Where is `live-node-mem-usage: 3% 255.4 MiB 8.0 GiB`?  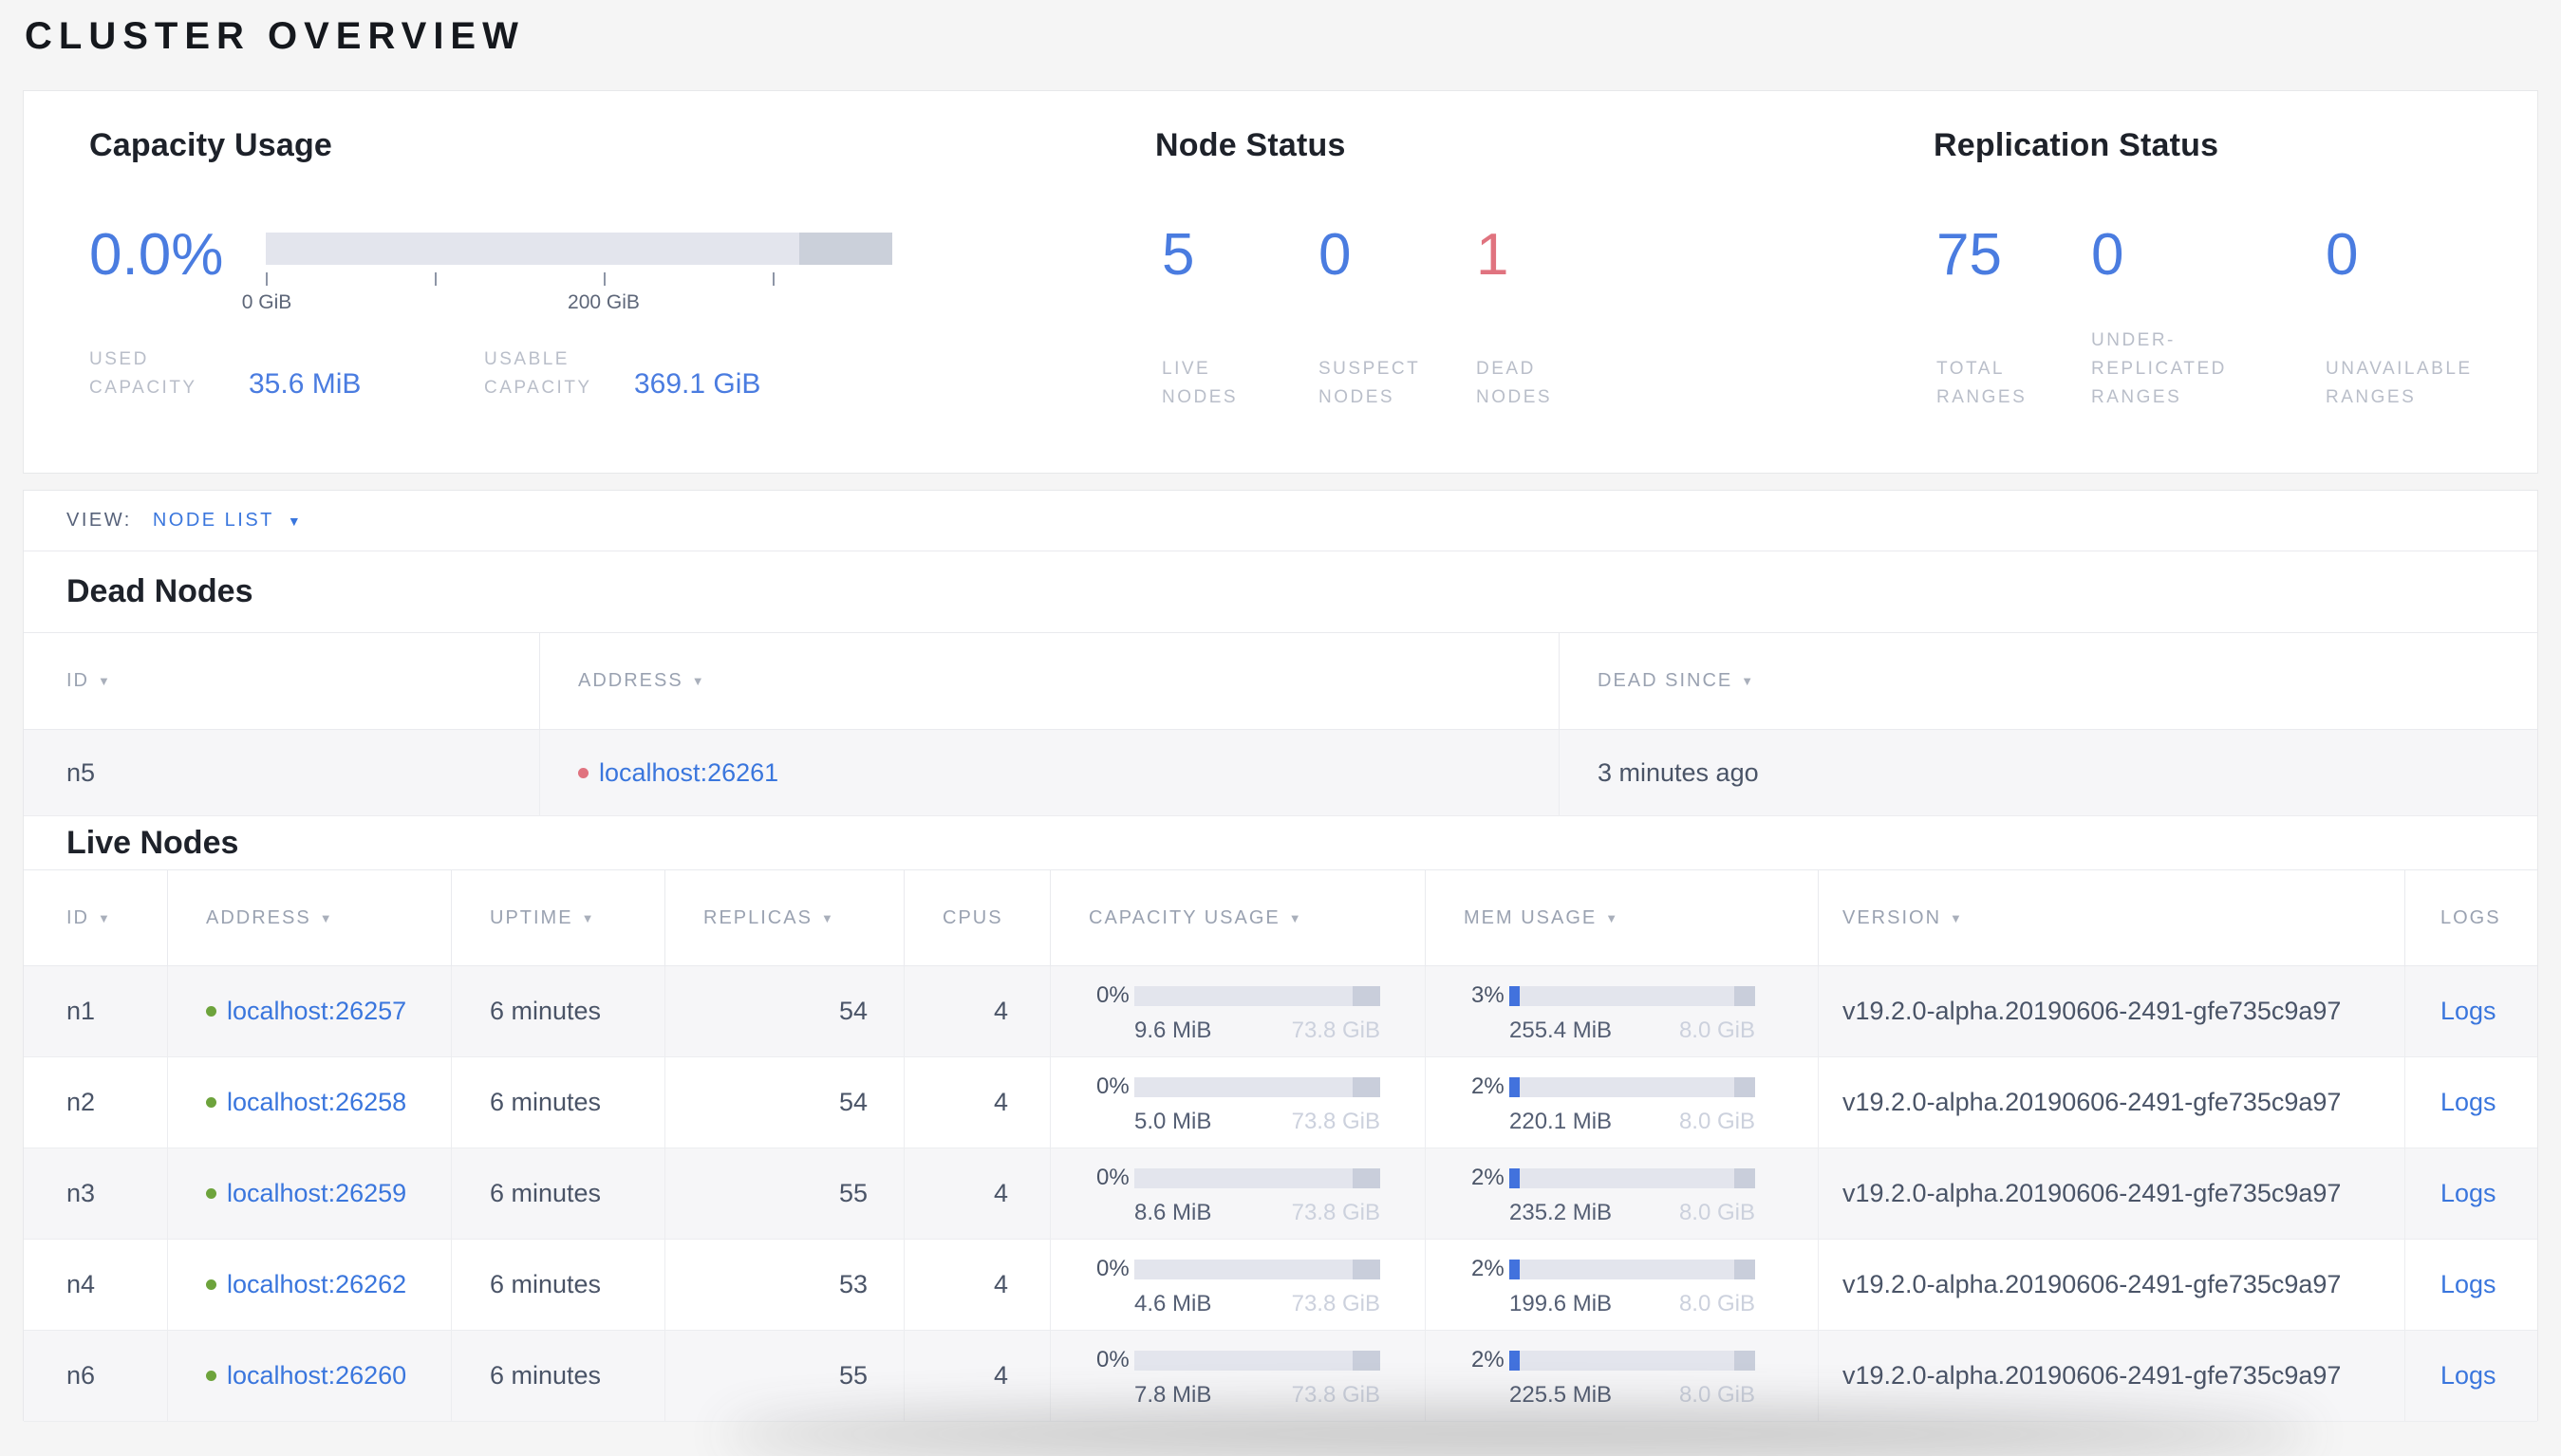
live-node-mem-usage: 3% 255.4 MiB 8.0 GiB is located at coordinates (1621, 1011).